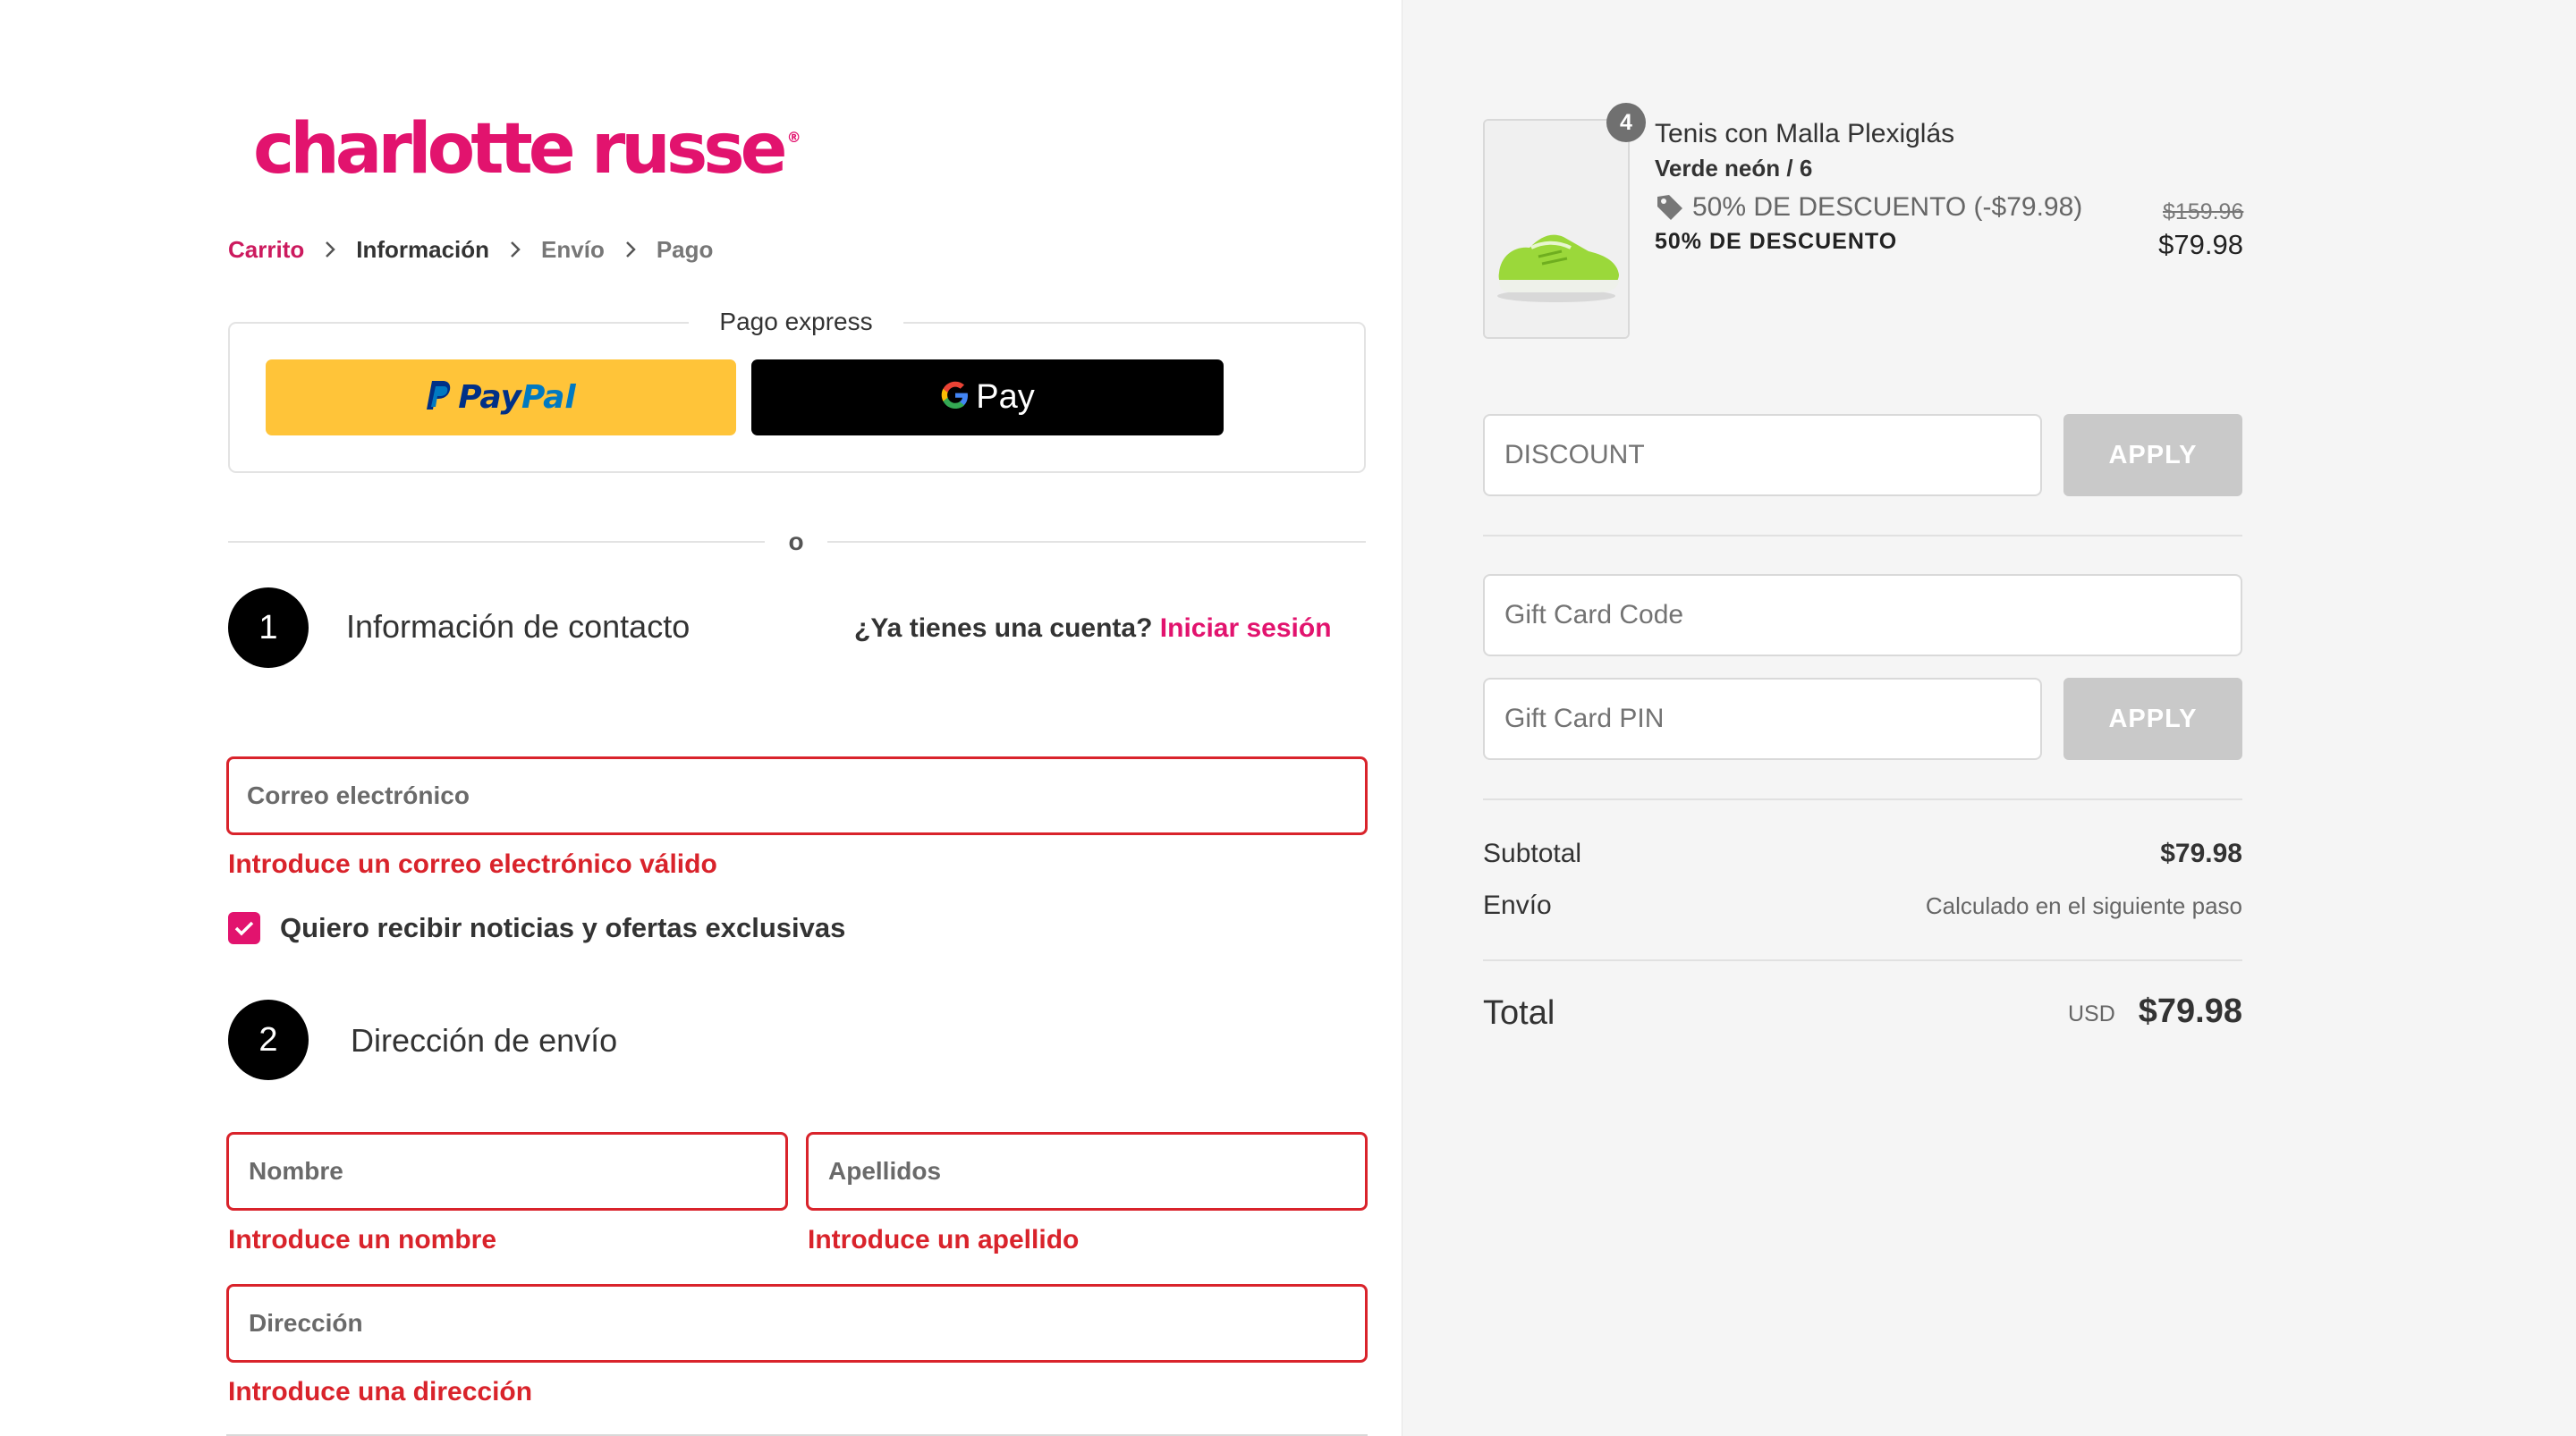 The image size is (2576, 1436). What do you see at coordinates (266, 250) in the screenshot?
I see `breadcrumb-cart: Carrito` at bounding box center [266, 250].